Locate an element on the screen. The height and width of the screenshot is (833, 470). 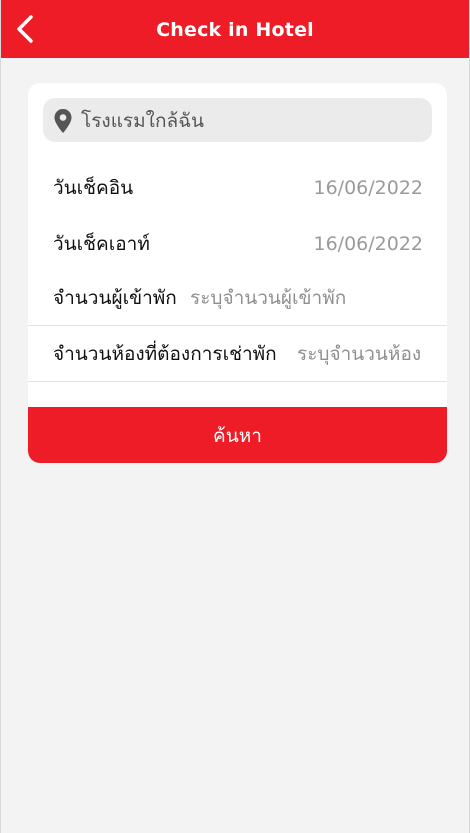
location-search-text: โรงแรมใกล้ฉัน is located at coordinates (143, 121).